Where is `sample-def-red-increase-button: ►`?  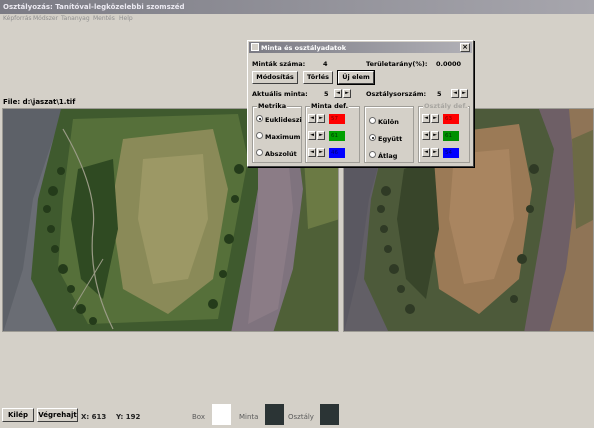 sample-def-red-increase-button: ► is located at coordinates (321, 118).